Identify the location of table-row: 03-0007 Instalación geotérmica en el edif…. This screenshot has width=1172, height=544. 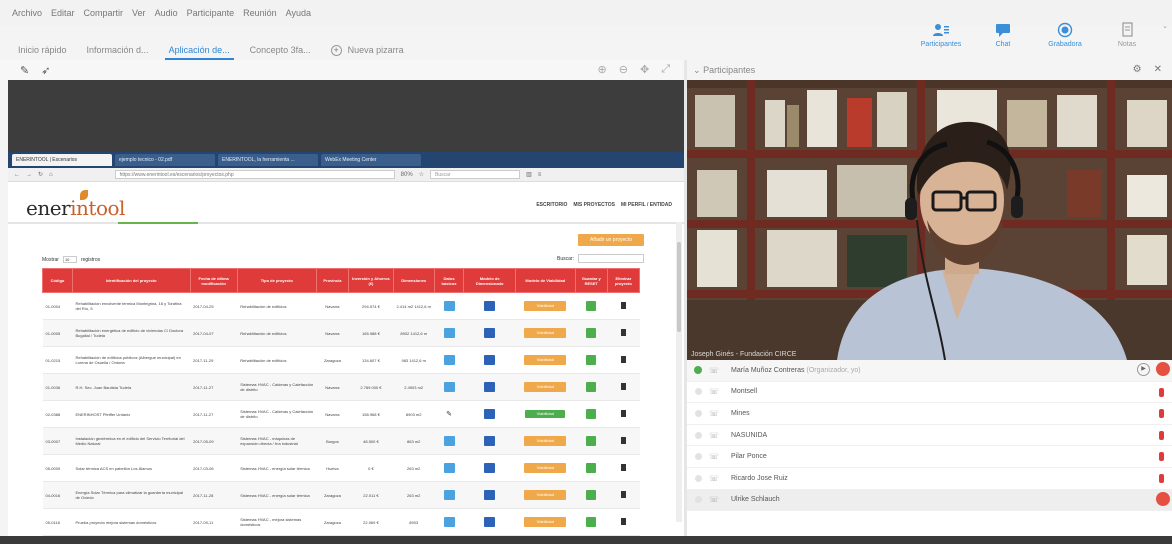
(341, 441).